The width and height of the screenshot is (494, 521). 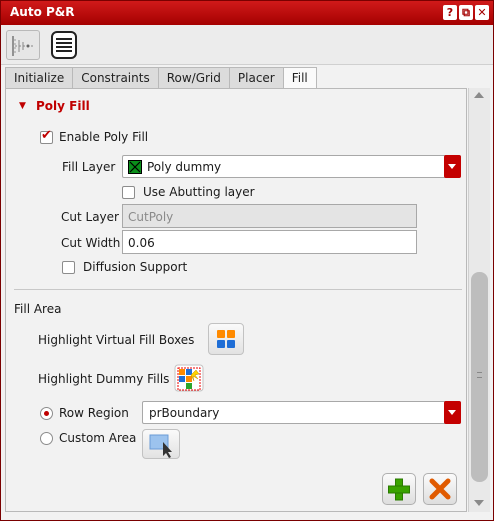 I want to click on highlight-virtual-fill-button, so click(x=226, y=339).